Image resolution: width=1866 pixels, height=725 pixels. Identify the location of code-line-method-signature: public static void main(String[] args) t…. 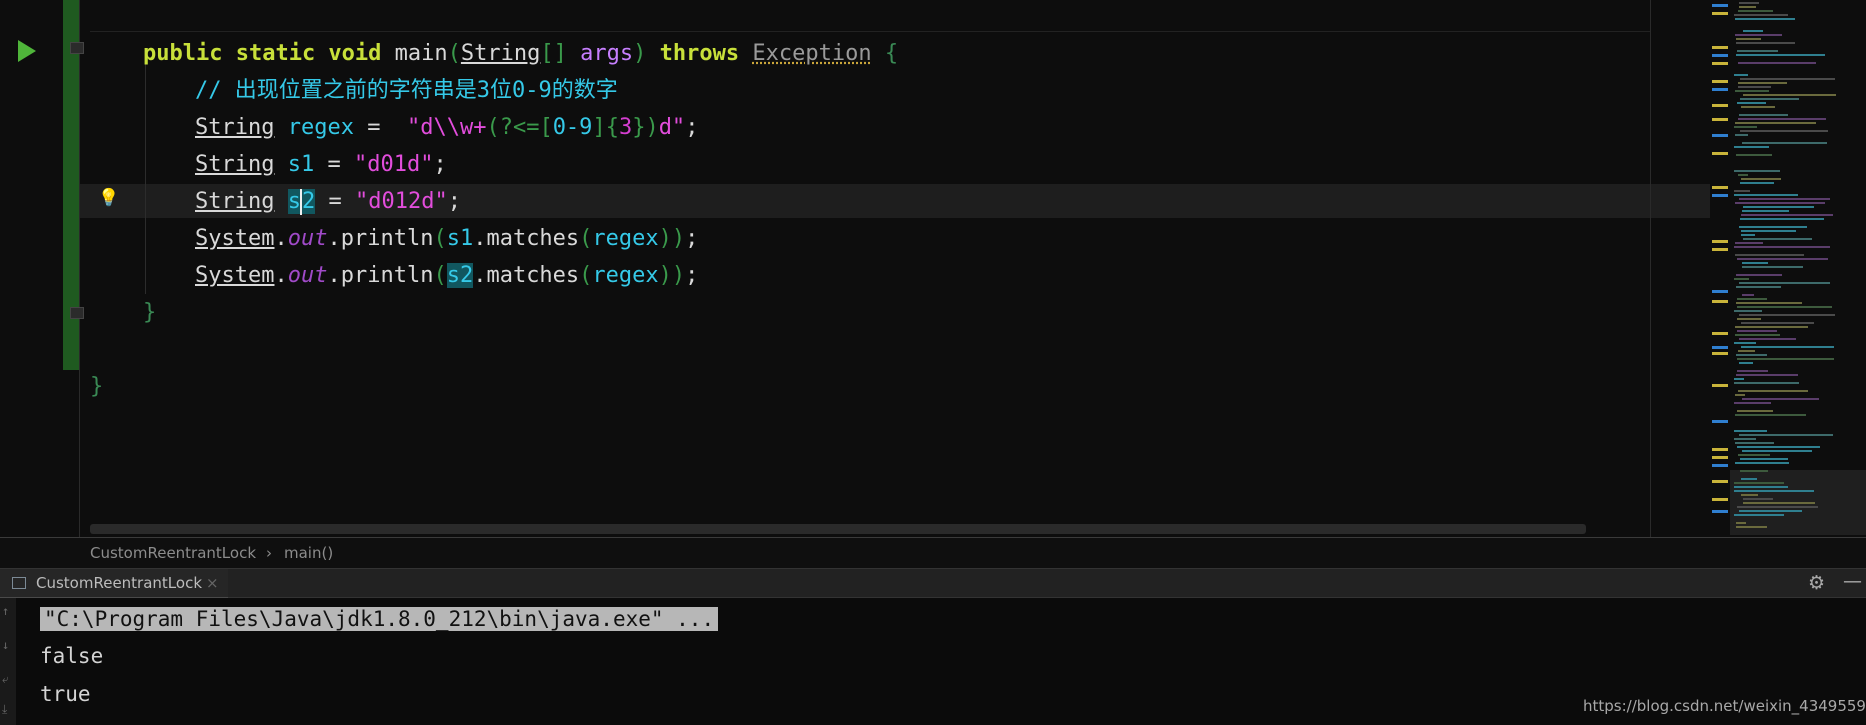
(520, 54).